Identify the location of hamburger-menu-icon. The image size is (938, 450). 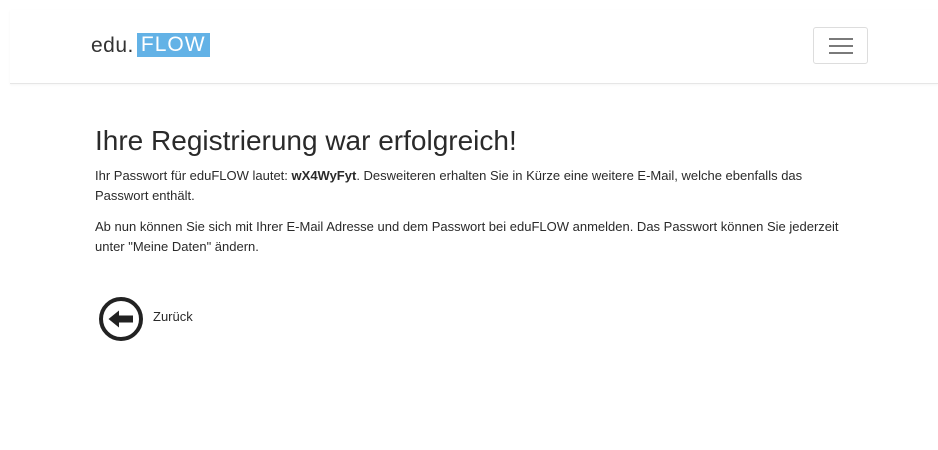
(840, 46).